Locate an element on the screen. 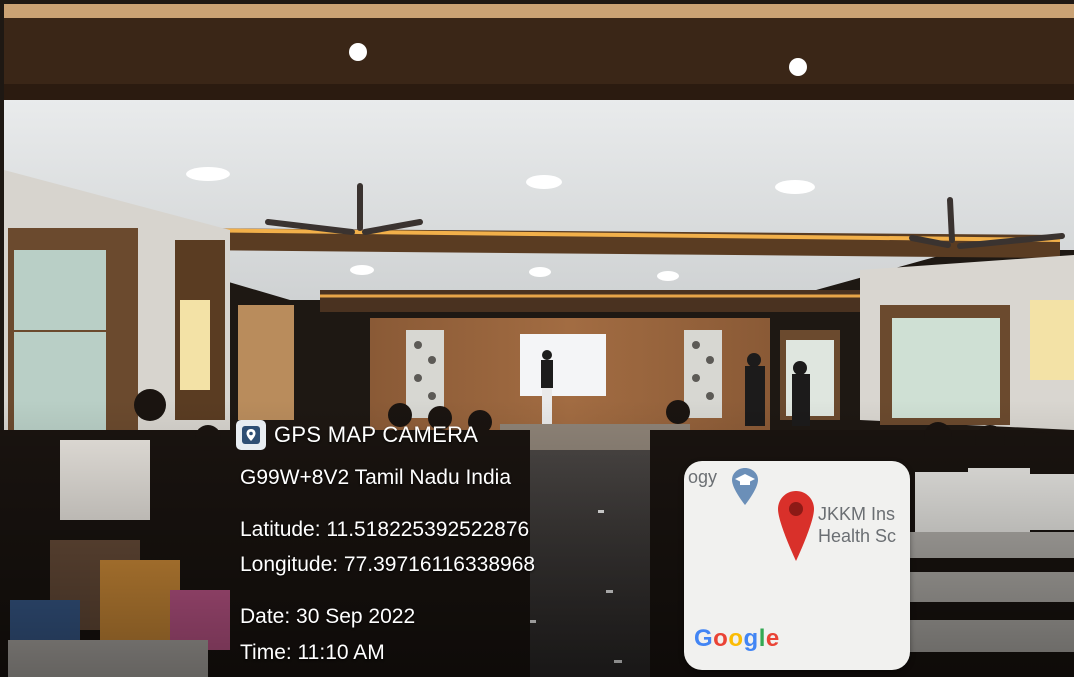 The width and height of the screenshot is (1074, 677). gps-stamp-header: GPS MAP CAMERA is located at coordinates (381, 435).